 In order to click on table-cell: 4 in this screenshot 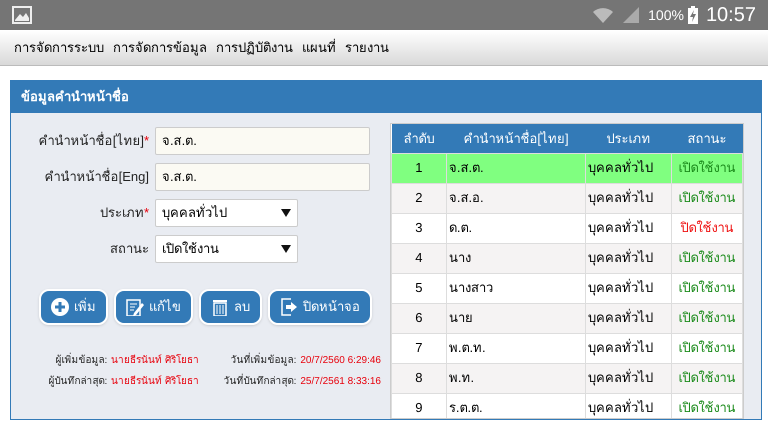, I will do `click(419, 258)`.